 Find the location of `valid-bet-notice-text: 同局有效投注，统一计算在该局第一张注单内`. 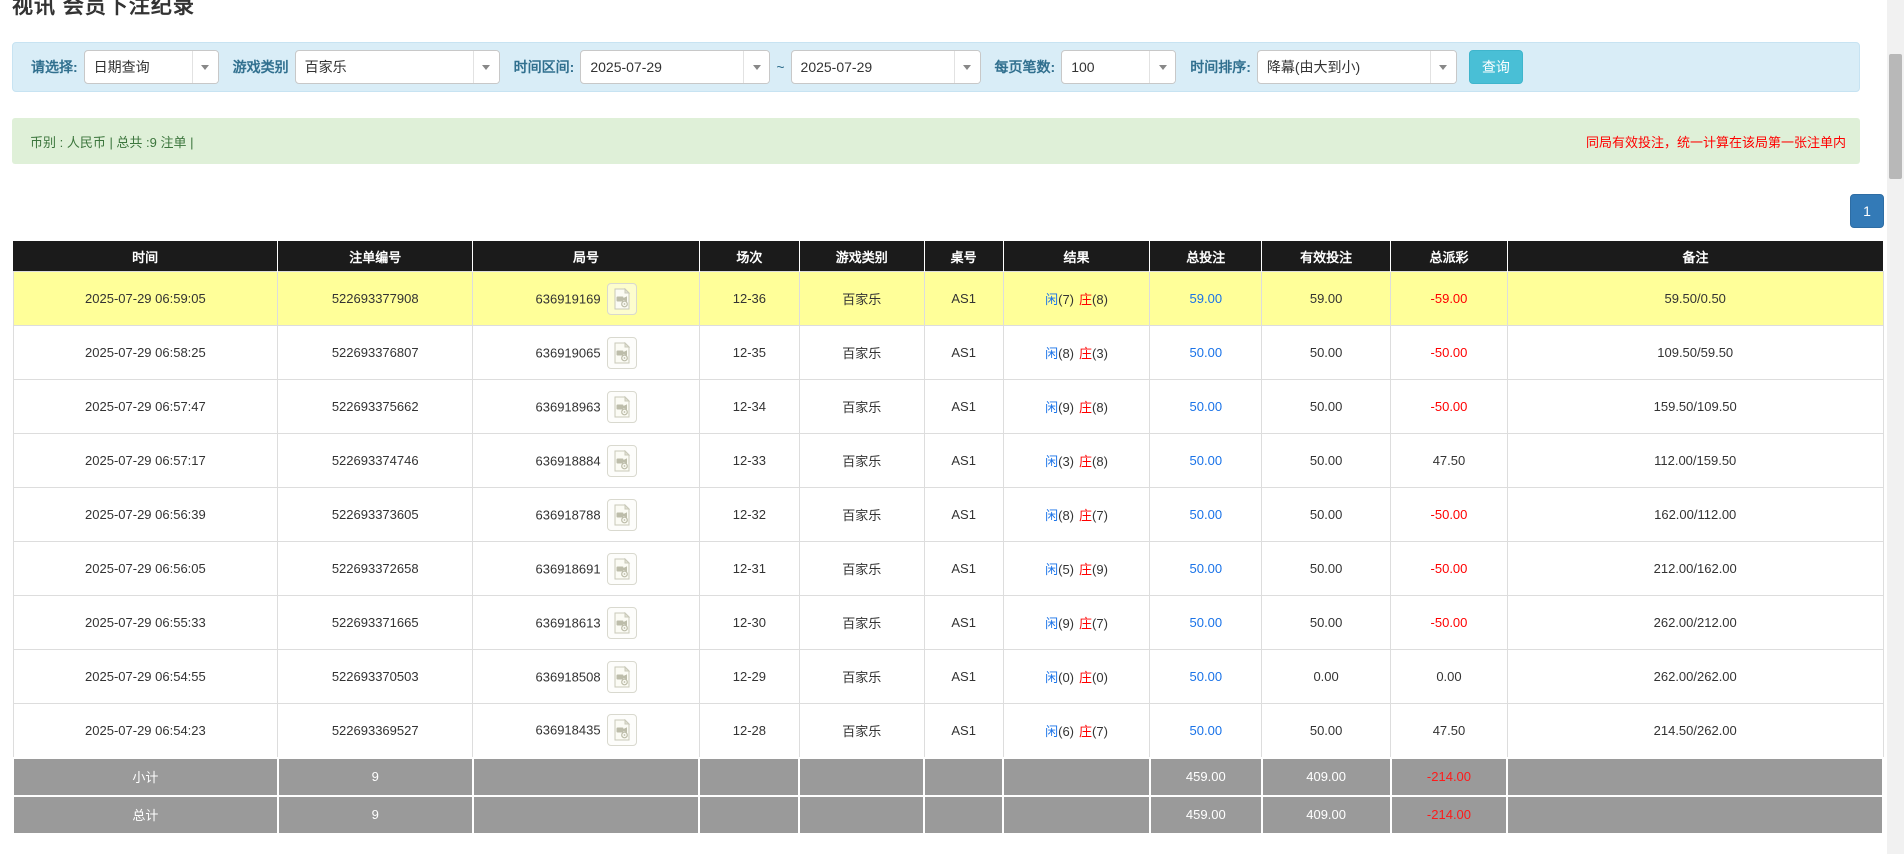

valid-bet-notice-text: 同局有效投注，统一计算在该局第一张注单内 is located at coordinates (1715, 142).